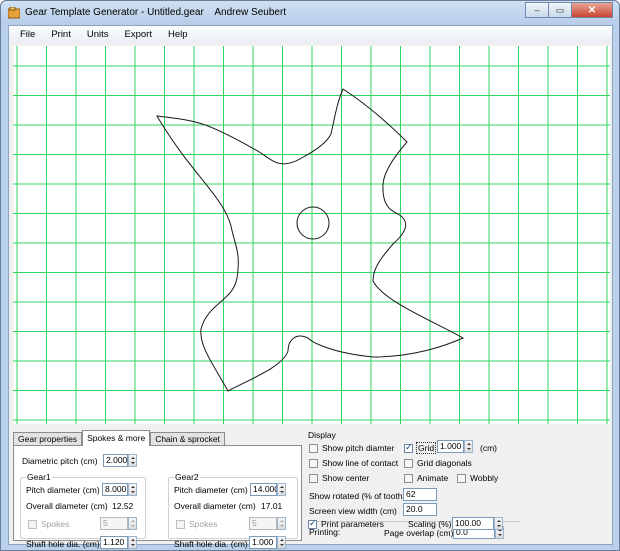 Image resolution: width=620 pixels, height=551 pixels. What do you see at coordinates (473, 523) in the screenshot?
I see `scaling-input: 100.00` at bounding box center [473, 523].